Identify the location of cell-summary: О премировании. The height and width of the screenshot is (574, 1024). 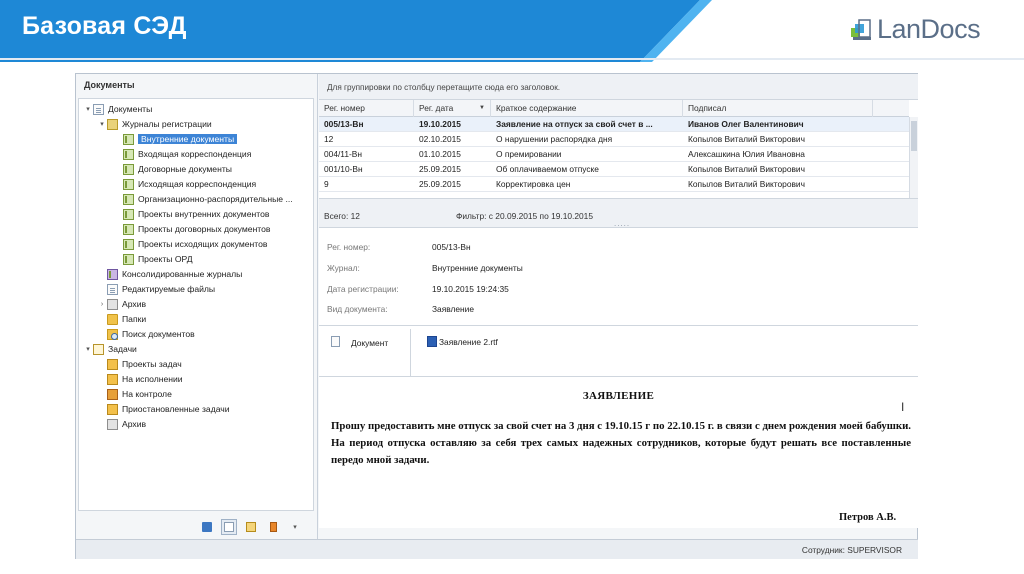
(529, 154).